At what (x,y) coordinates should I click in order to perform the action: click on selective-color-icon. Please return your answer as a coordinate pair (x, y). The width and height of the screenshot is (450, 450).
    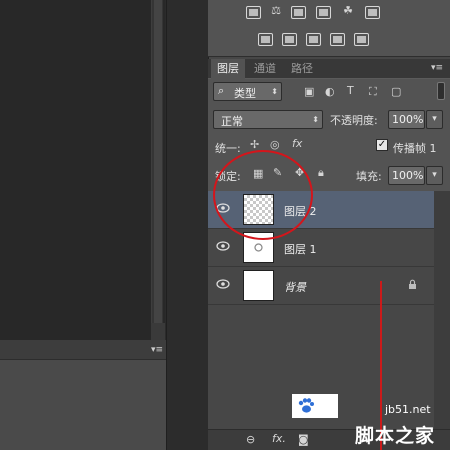
    Looking at the image, I should click on (361, 39).